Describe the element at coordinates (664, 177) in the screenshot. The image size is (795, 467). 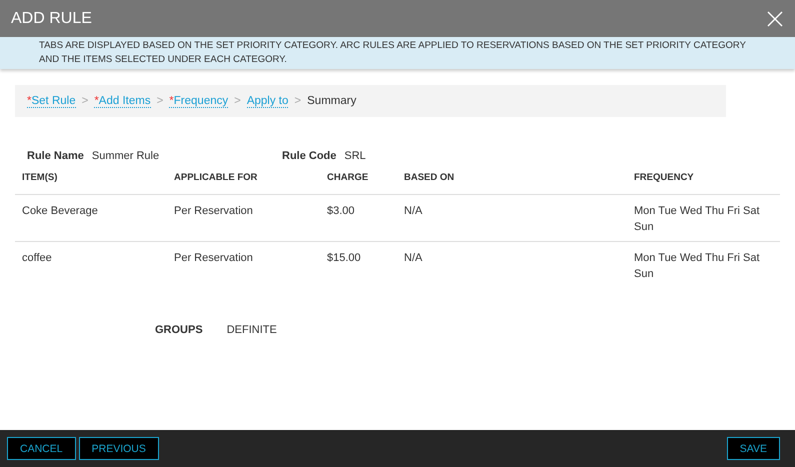
I see `column-header: FREQUENCY` at that location.